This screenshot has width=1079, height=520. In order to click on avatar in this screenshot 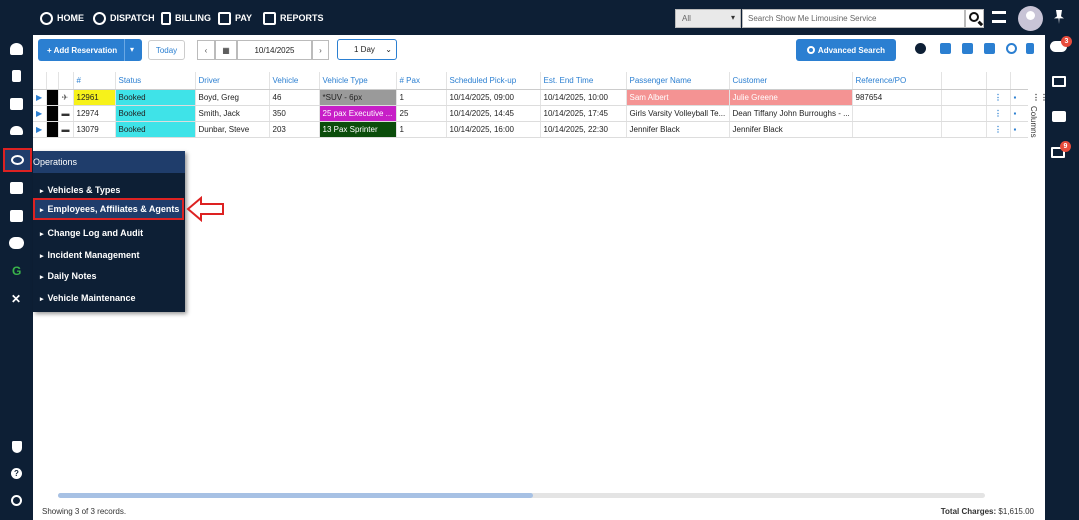, I will do `click(1030, 18)`.